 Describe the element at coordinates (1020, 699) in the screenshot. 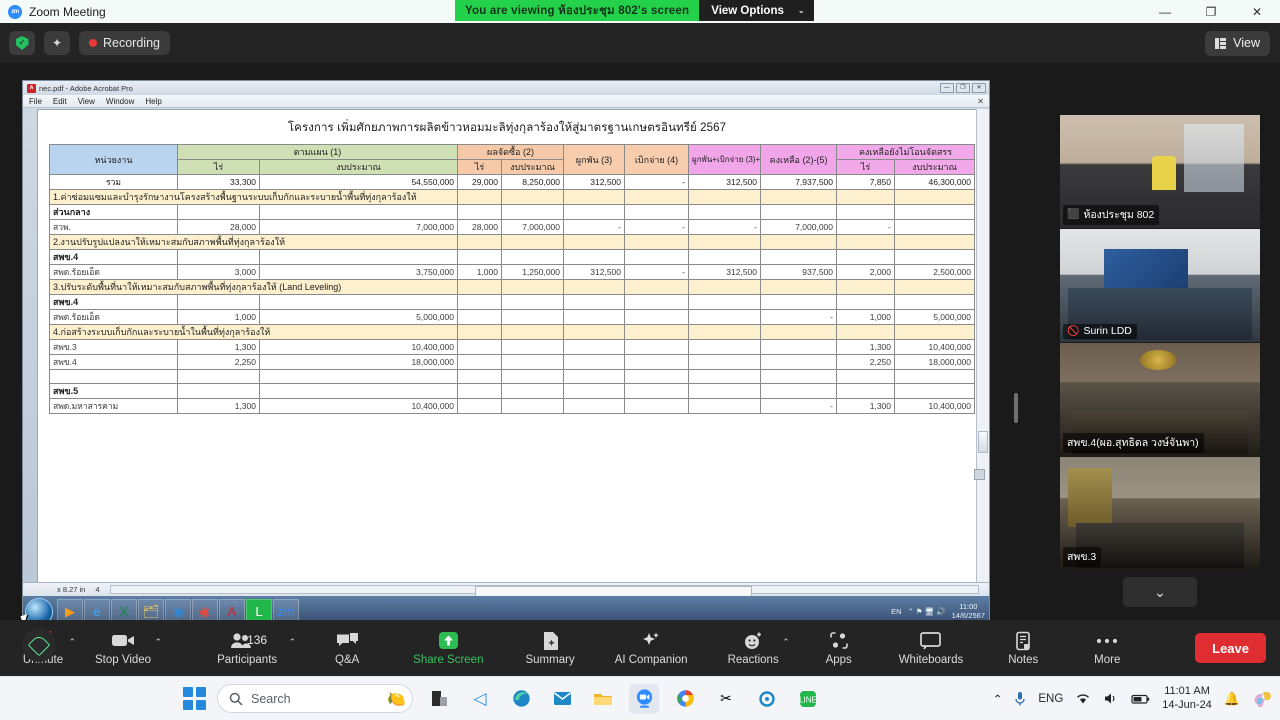

I see `microphone-icon` at that location.